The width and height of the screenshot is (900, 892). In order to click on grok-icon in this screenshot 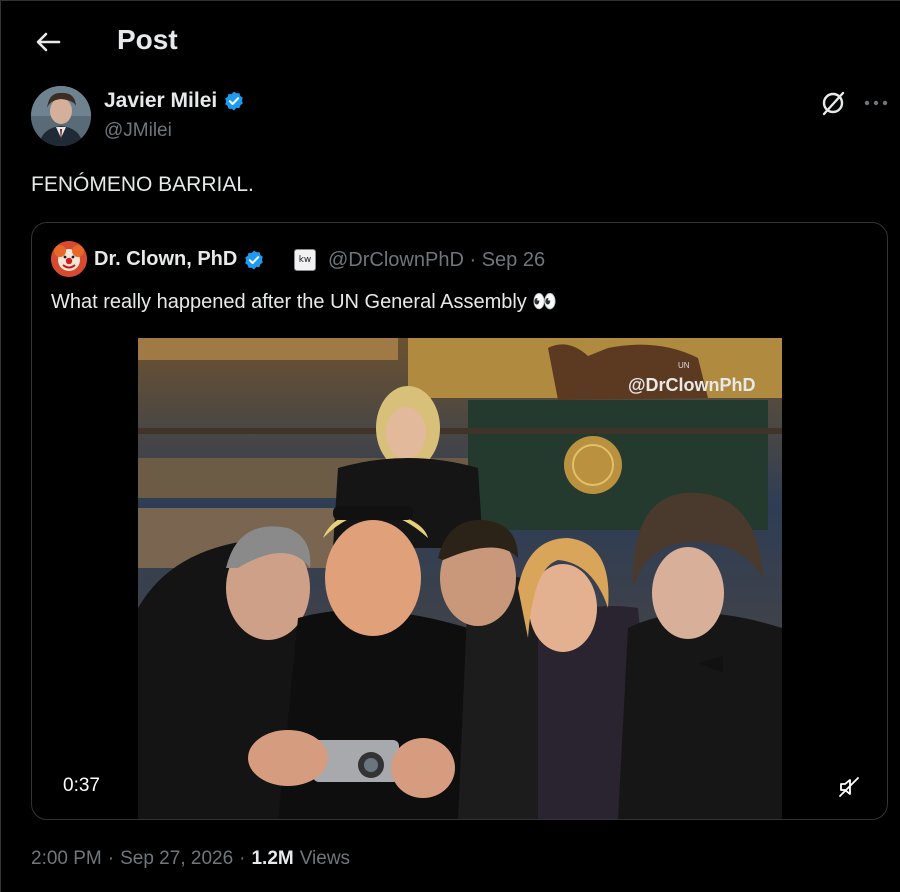, I will do `click(833, 103)`.